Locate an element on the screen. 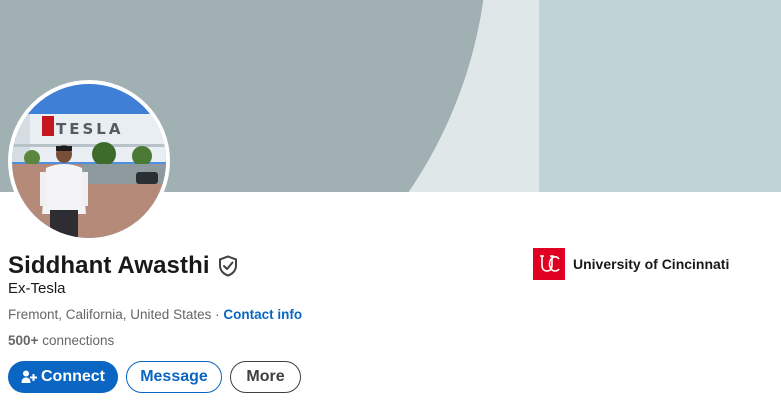 This screenshot has width=781, height=405. profile-headline: Ex-Tesla is located at coordinates (37, 288).